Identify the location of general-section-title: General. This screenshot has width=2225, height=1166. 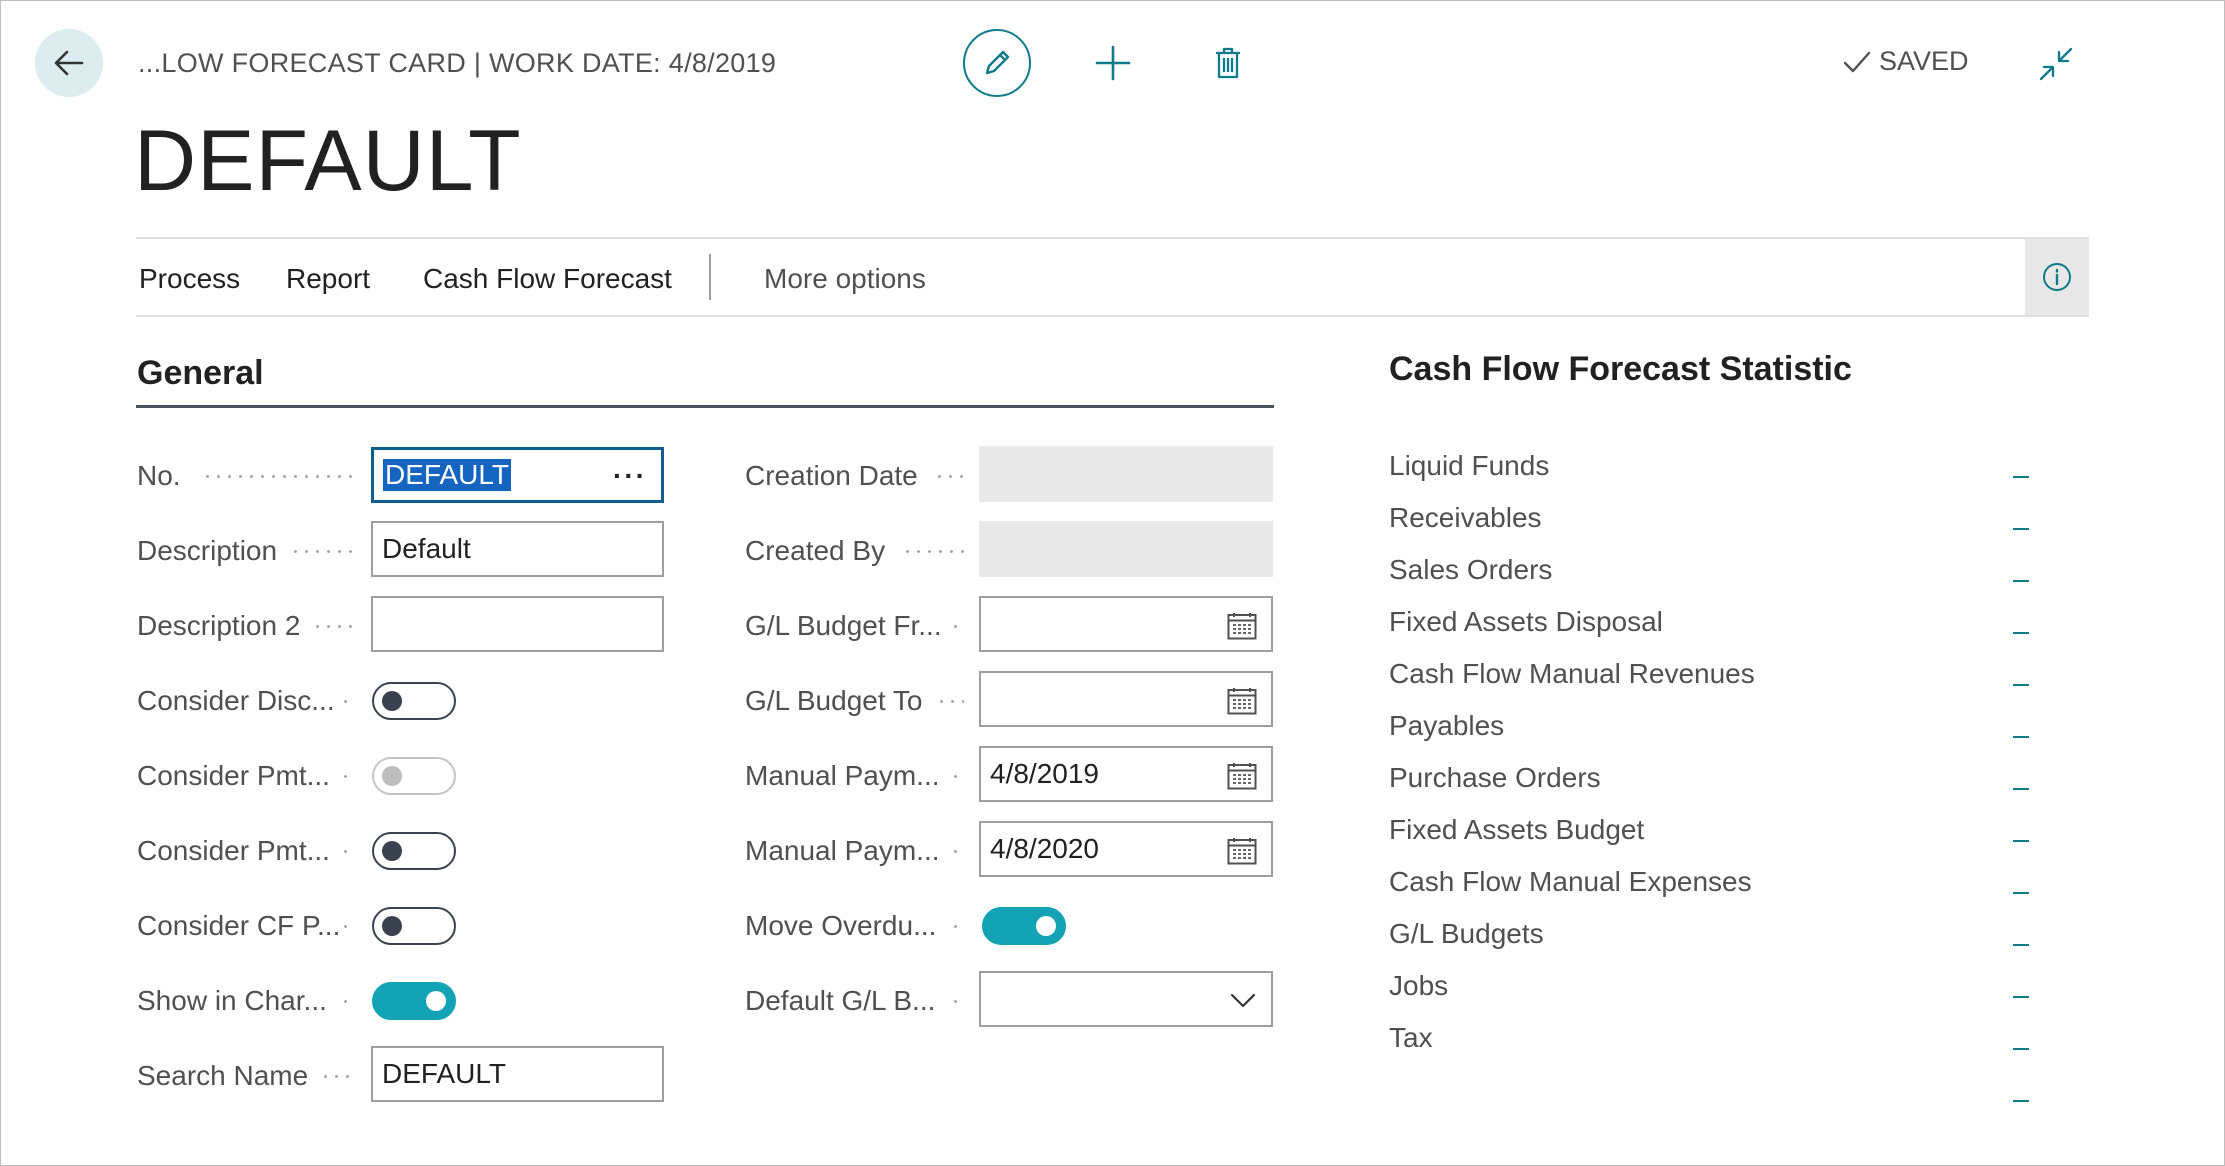
(200, 373).